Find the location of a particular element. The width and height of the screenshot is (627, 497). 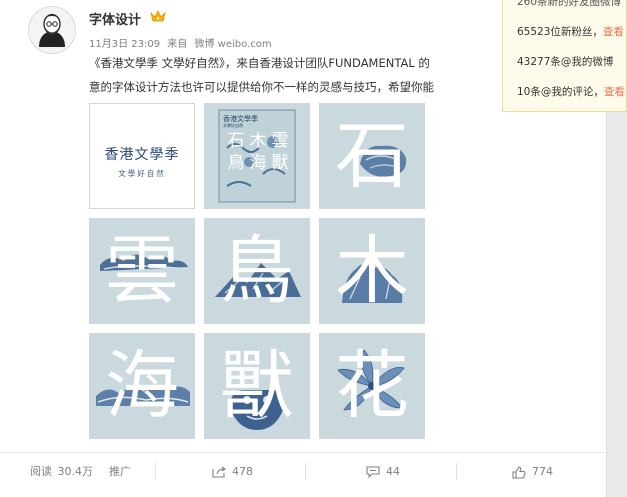

calligraphy-char-wood: 木 is located at coordinates (372, 271).